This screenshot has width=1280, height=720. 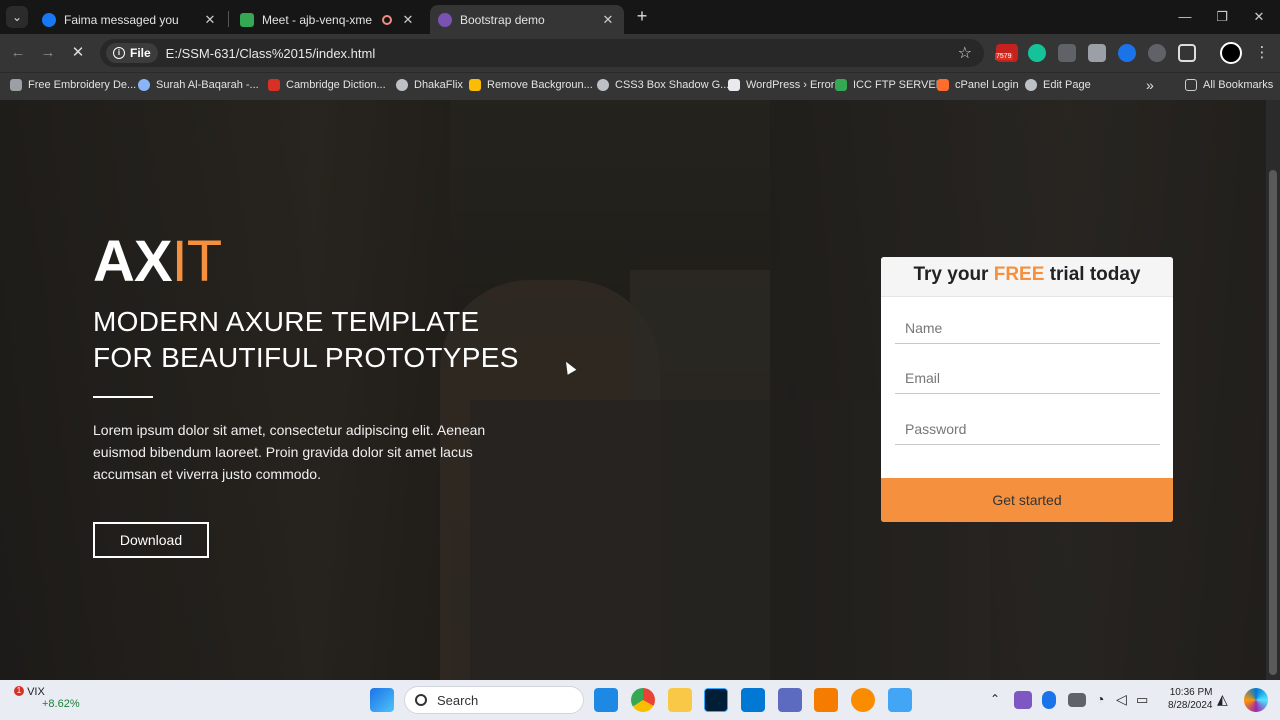 What do you see at coordinates (826, 700) in the screenshot?
I see `sublime-text-icon` at bounding box center [826, 700].